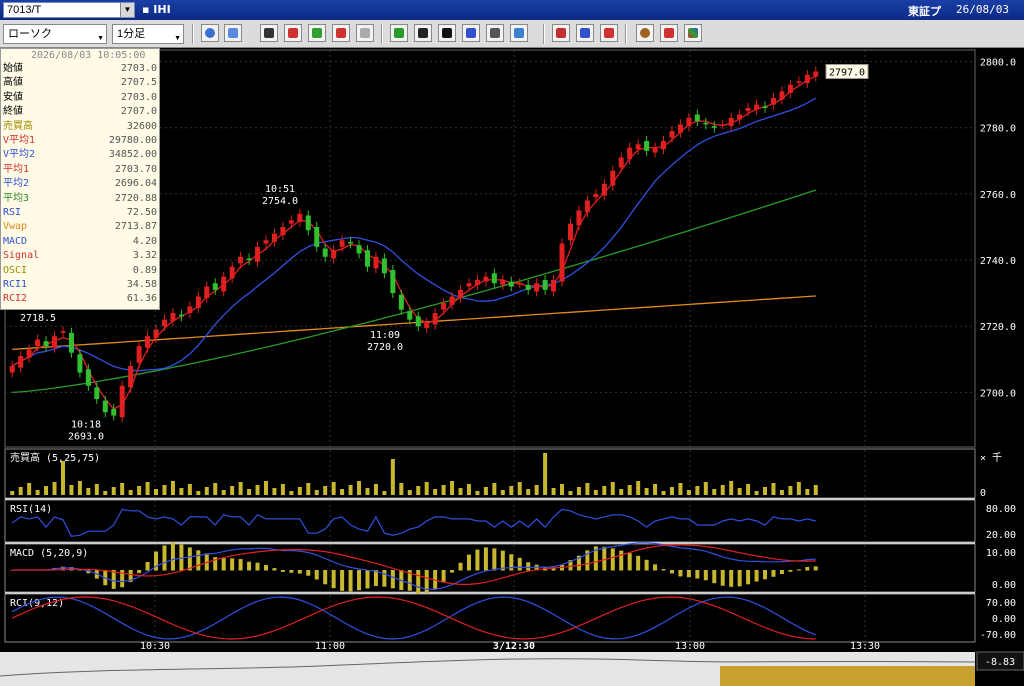 This screenshot has height=686, width=1024. I want to click on all-range-icon, so click(609, 33).